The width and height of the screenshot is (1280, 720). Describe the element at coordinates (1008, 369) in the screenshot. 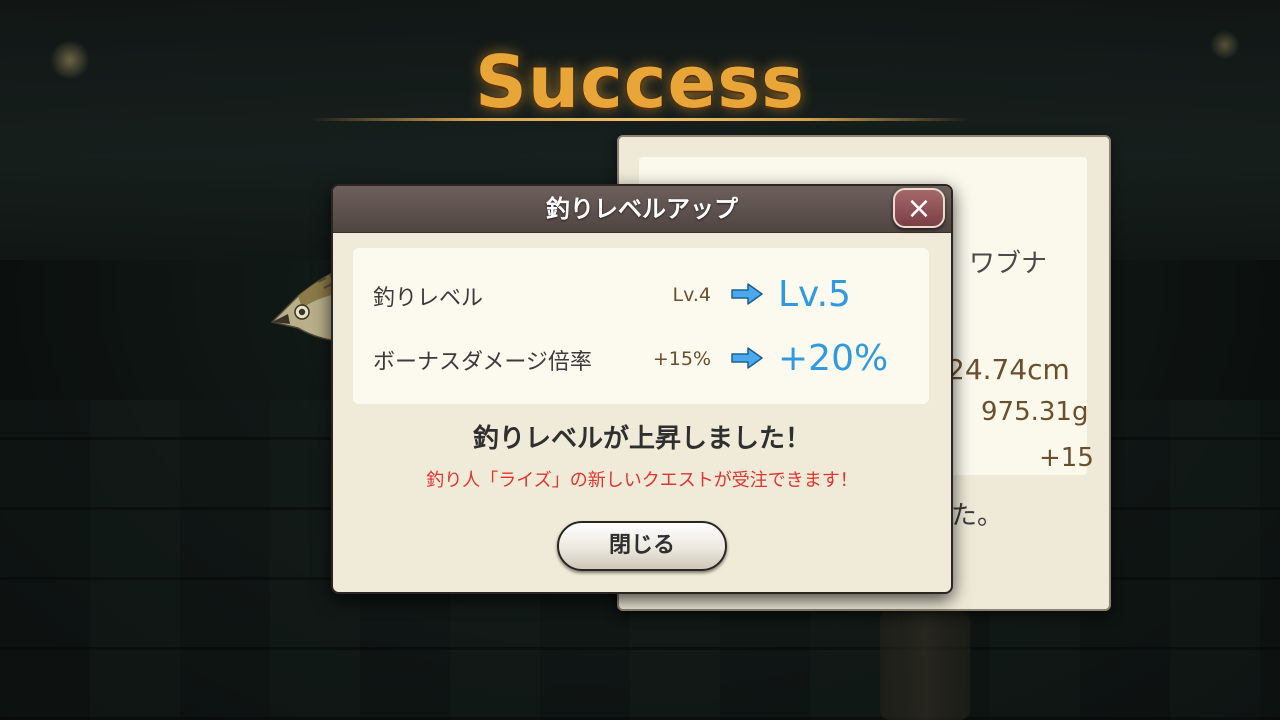

I see `fish-length: 24.74cm` at that location.